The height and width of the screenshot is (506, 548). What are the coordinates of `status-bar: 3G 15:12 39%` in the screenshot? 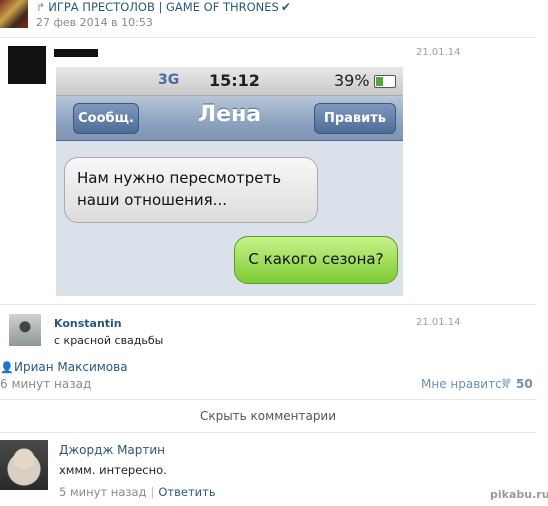 It's located at (229, 81).